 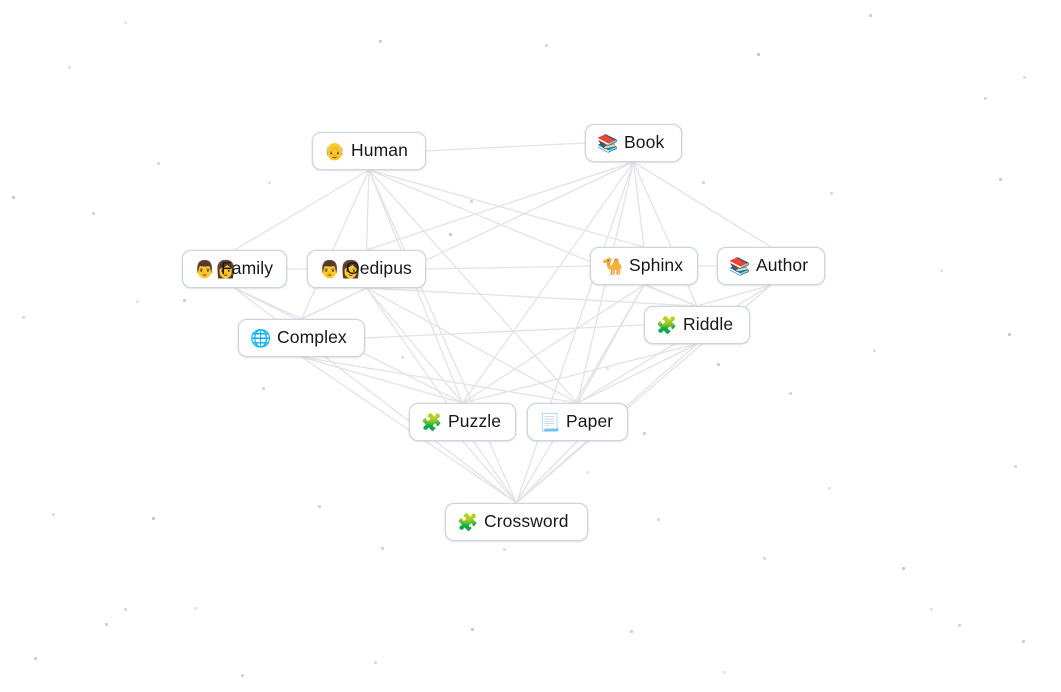 What do you see at coordinates (475, 421) in the screenshot?
I see `graph-node-label: Puzzle` at bounding box center [475, 421].